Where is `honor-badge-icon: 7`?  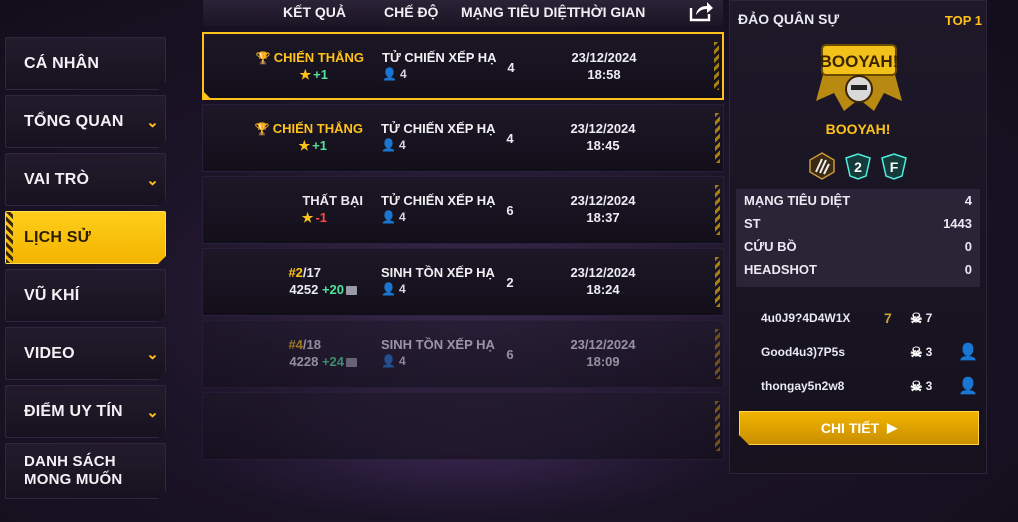 honor-badge-icon: 7 is located at coordinates (888, 318).